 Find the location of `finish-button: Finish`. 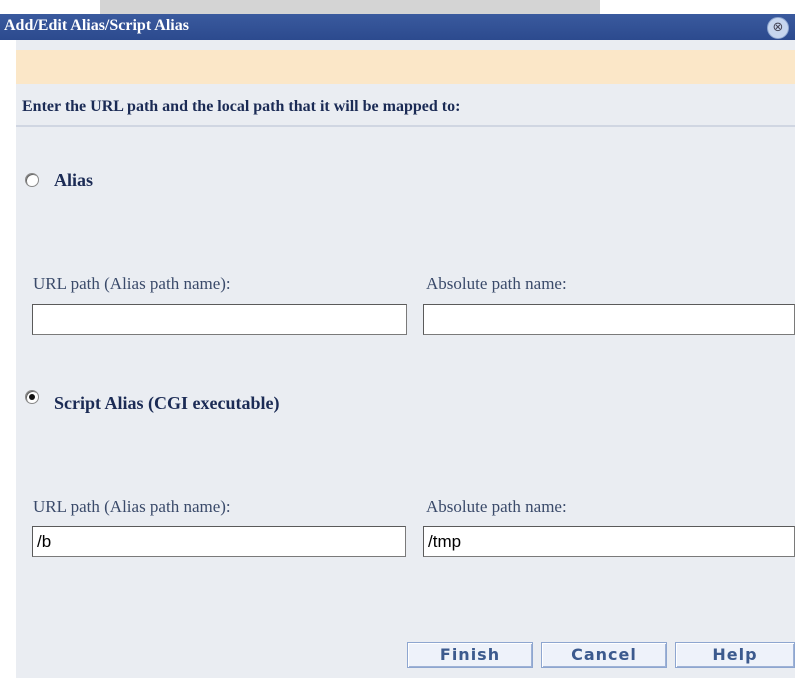

finish-button: Finish is located at coordinates (470, 655).